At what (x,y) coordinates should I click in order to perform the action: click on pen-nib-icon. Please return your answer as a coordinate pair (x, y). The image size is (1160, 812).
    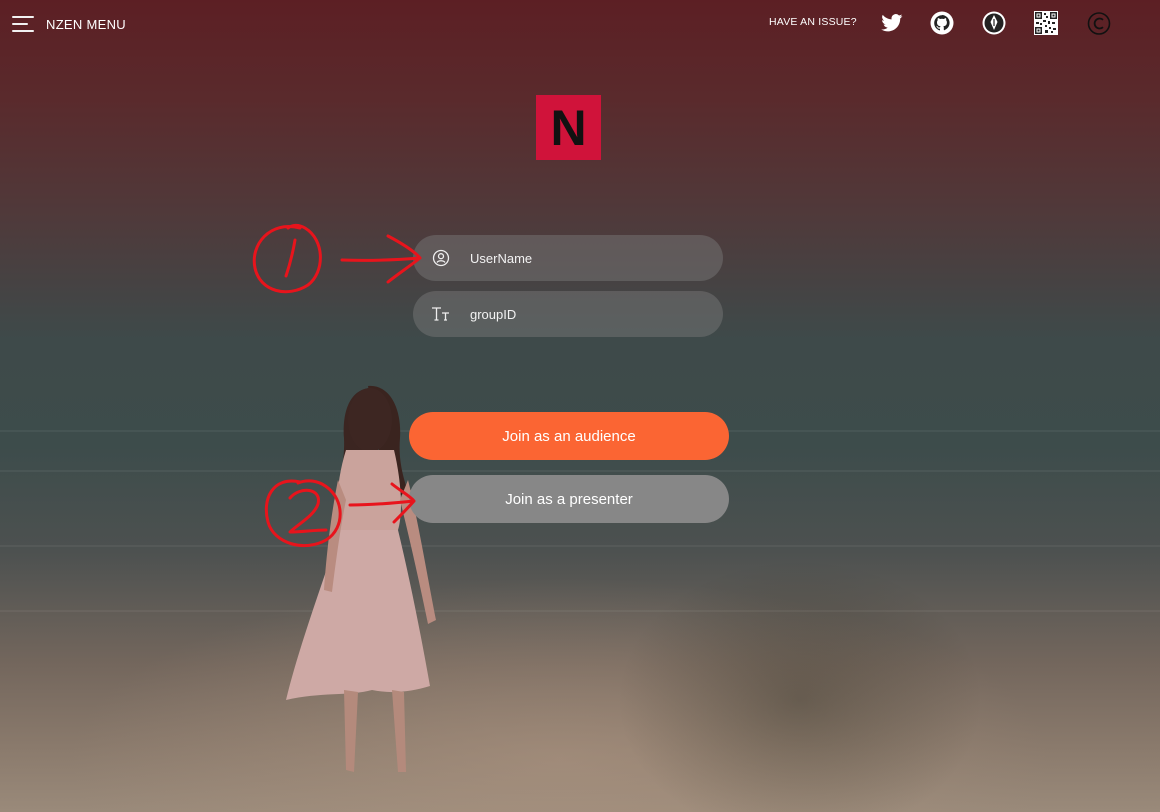
    Looking at the image, I should click on (994, 23).